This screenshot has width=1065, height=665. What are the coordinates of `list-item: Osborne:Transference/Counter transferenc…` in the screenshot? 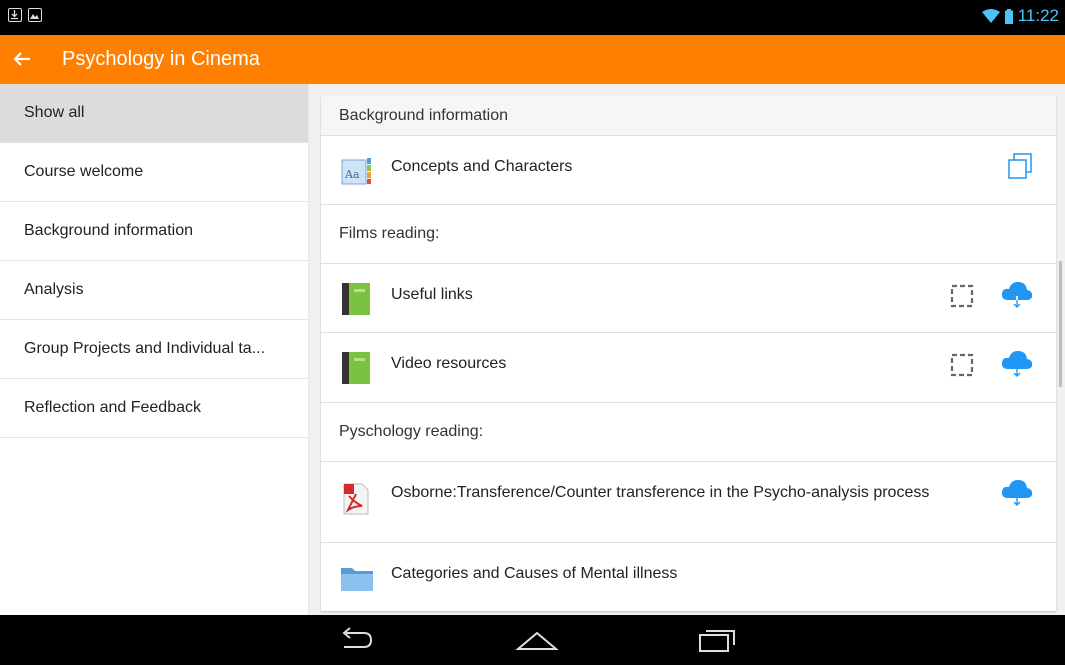 It's located at (688, 502).